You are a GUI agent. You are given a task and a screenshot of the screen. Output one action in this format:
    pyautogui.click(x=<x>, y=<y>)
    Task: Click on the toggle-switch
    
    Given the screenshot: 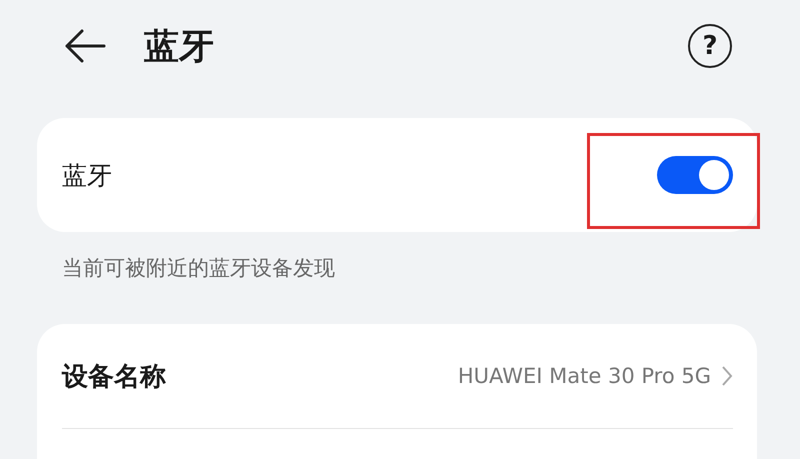 What is the action you would take?
    pyautogui.click(x=695, y=175)
    